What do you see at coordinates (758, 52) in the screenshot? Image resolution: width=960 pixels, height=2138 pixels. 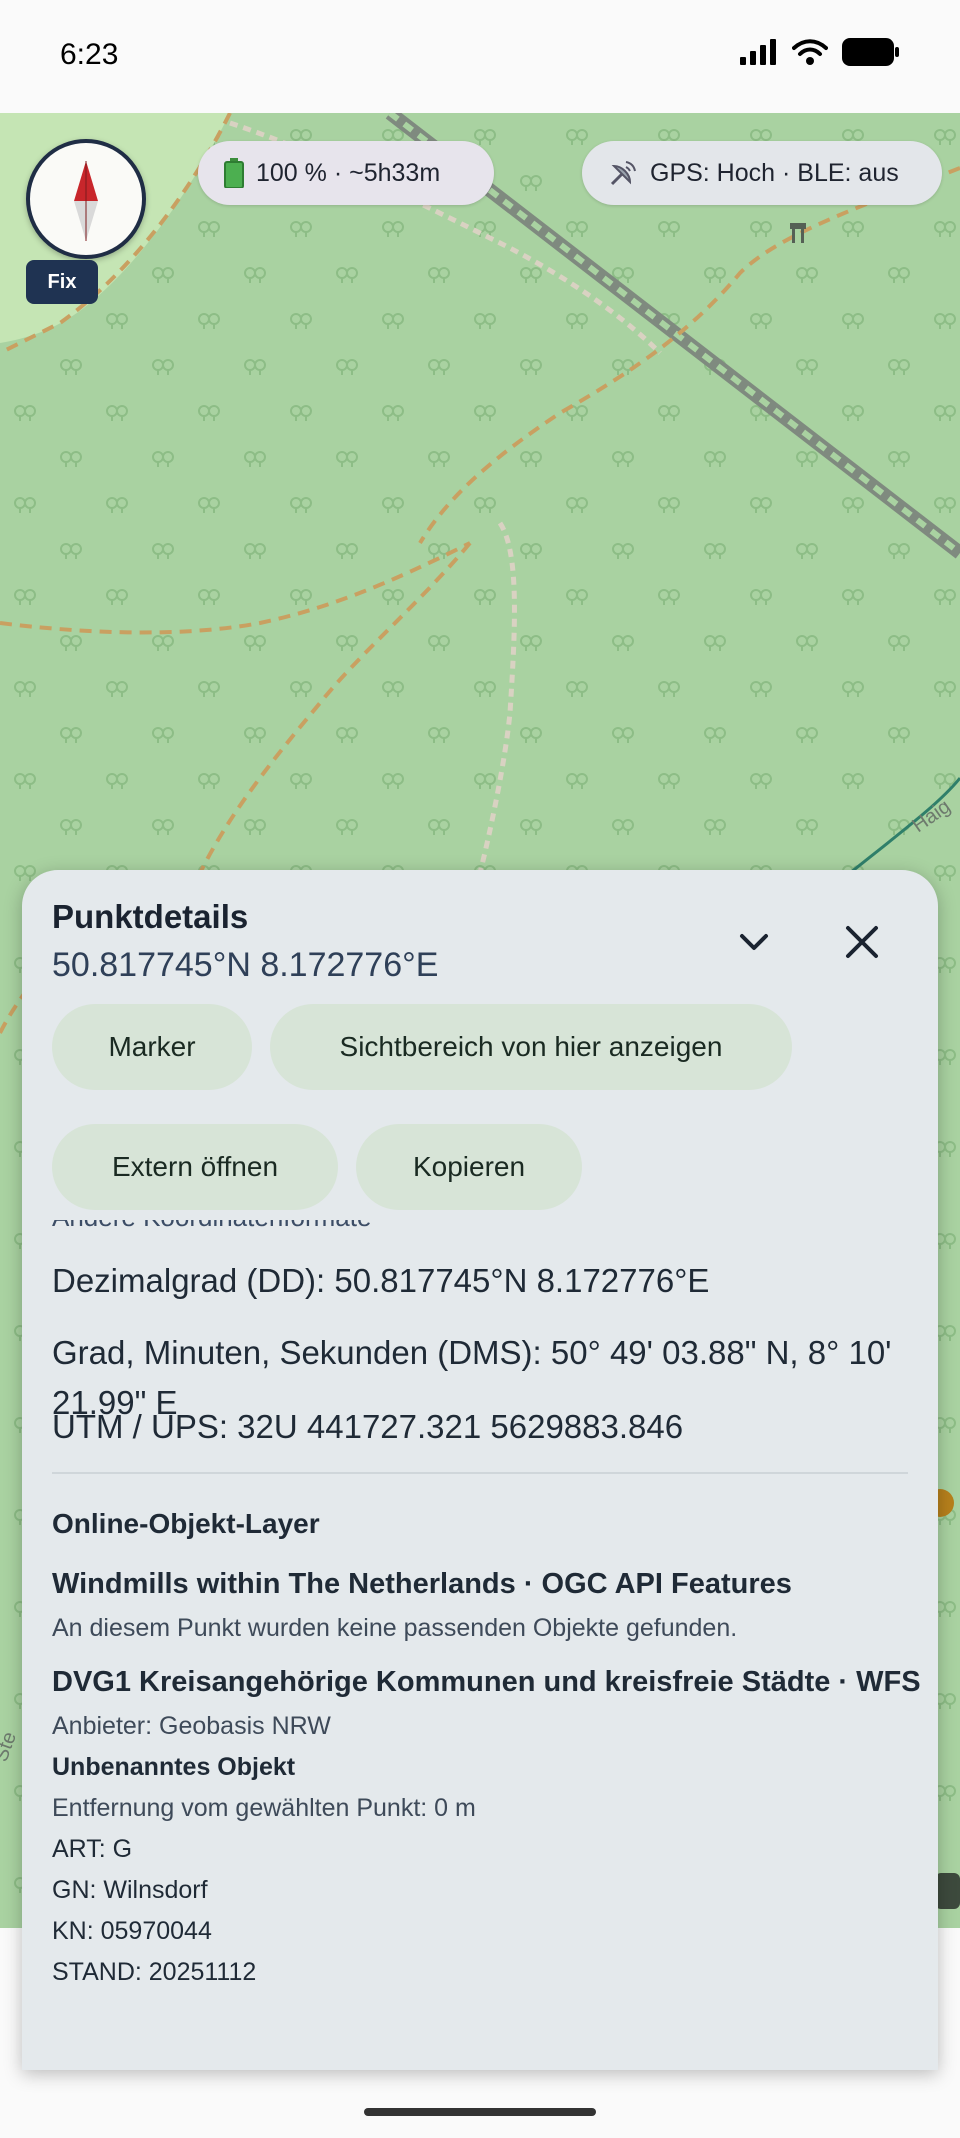 I see `signal-icon` at bounding box center [758, 52].